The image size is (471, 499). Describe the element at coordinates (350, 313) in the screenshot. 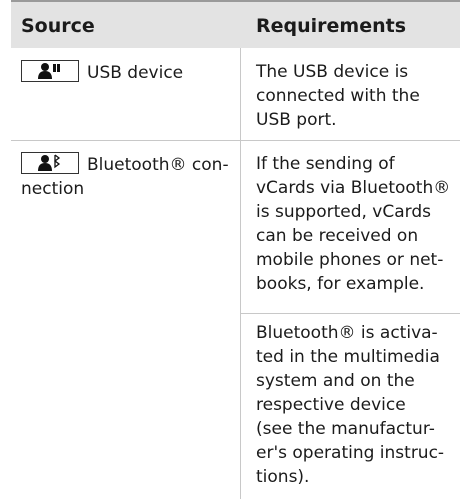

I see `paragraph-divider` at that location.